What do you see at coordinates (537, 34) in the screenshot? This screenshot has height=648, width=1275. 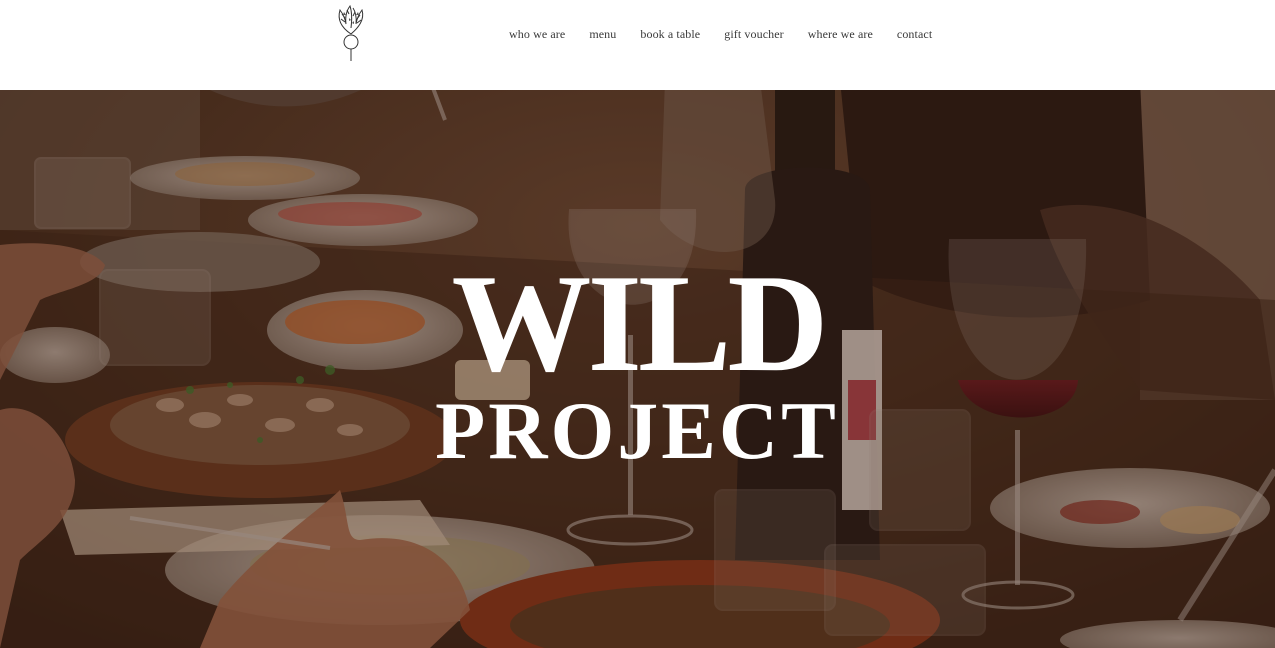 I see `nav-item-who-we-are: who we are` at bounding box center [537, 34].